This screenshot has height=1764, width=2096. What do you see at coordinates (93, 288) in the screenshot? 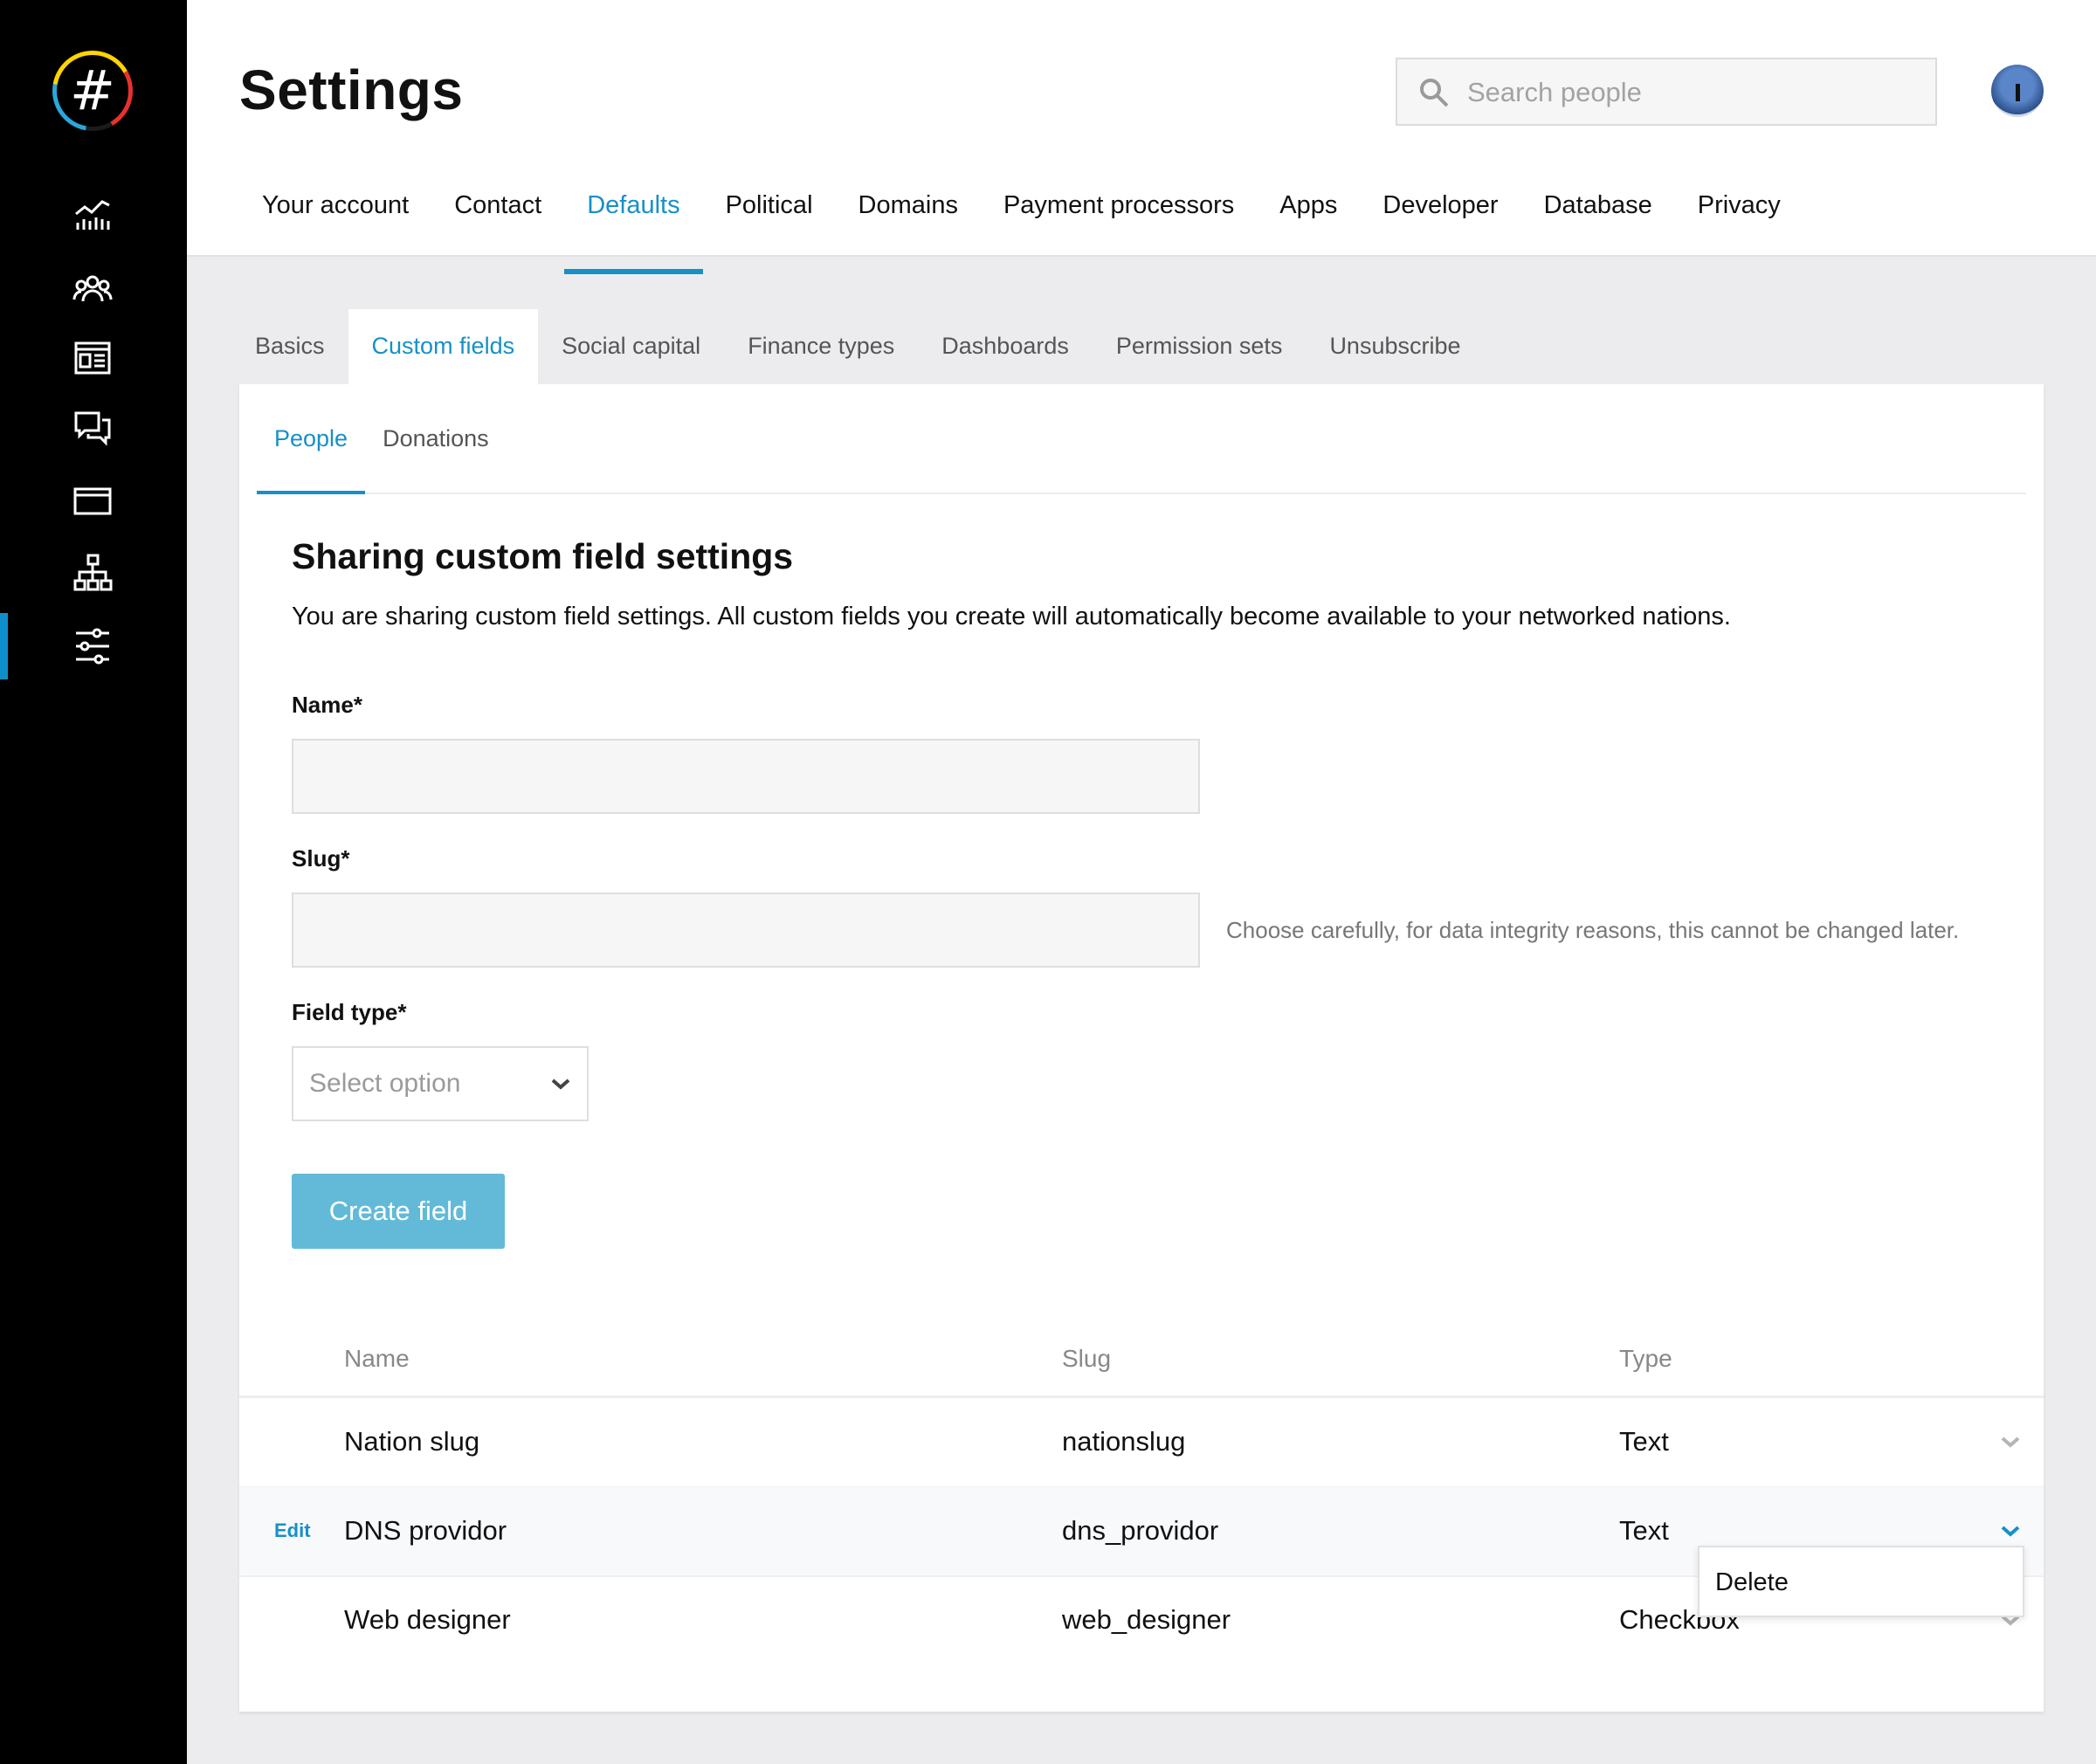
I see `people-icon` at bounding box center [93, 288].